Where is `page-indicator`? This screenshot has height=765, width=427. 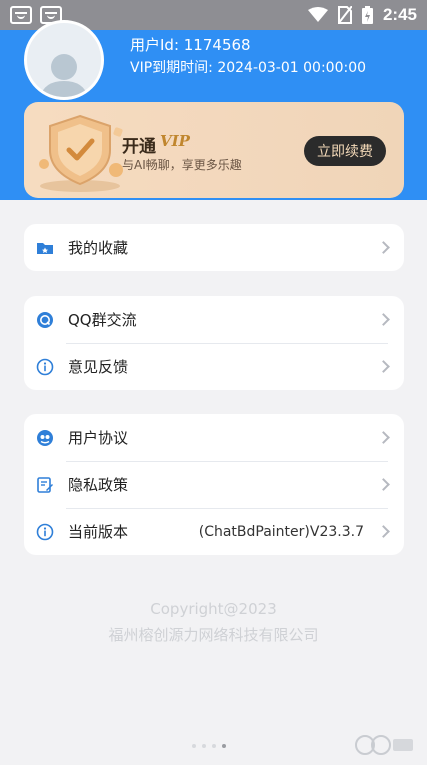
page-indicator is located at coordinates (209, 746).